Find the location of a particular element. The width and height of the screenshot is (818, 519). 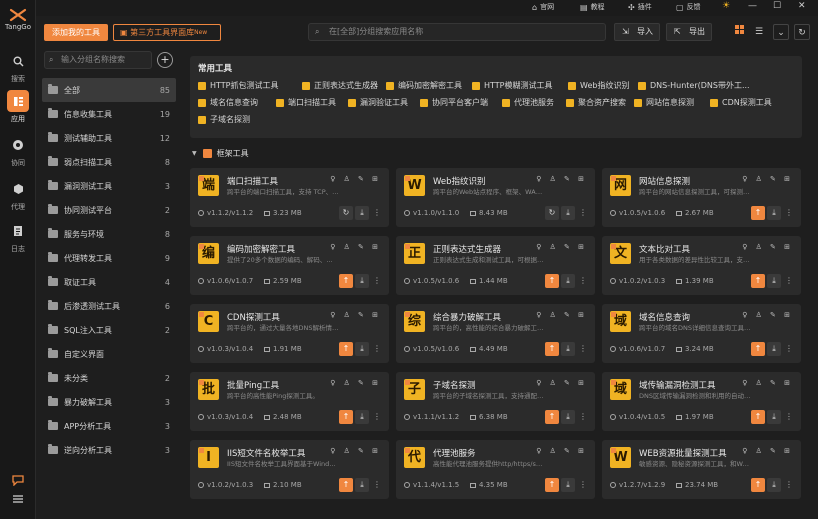

maximize-icon: ☐ is located at coordinates (777, 6).